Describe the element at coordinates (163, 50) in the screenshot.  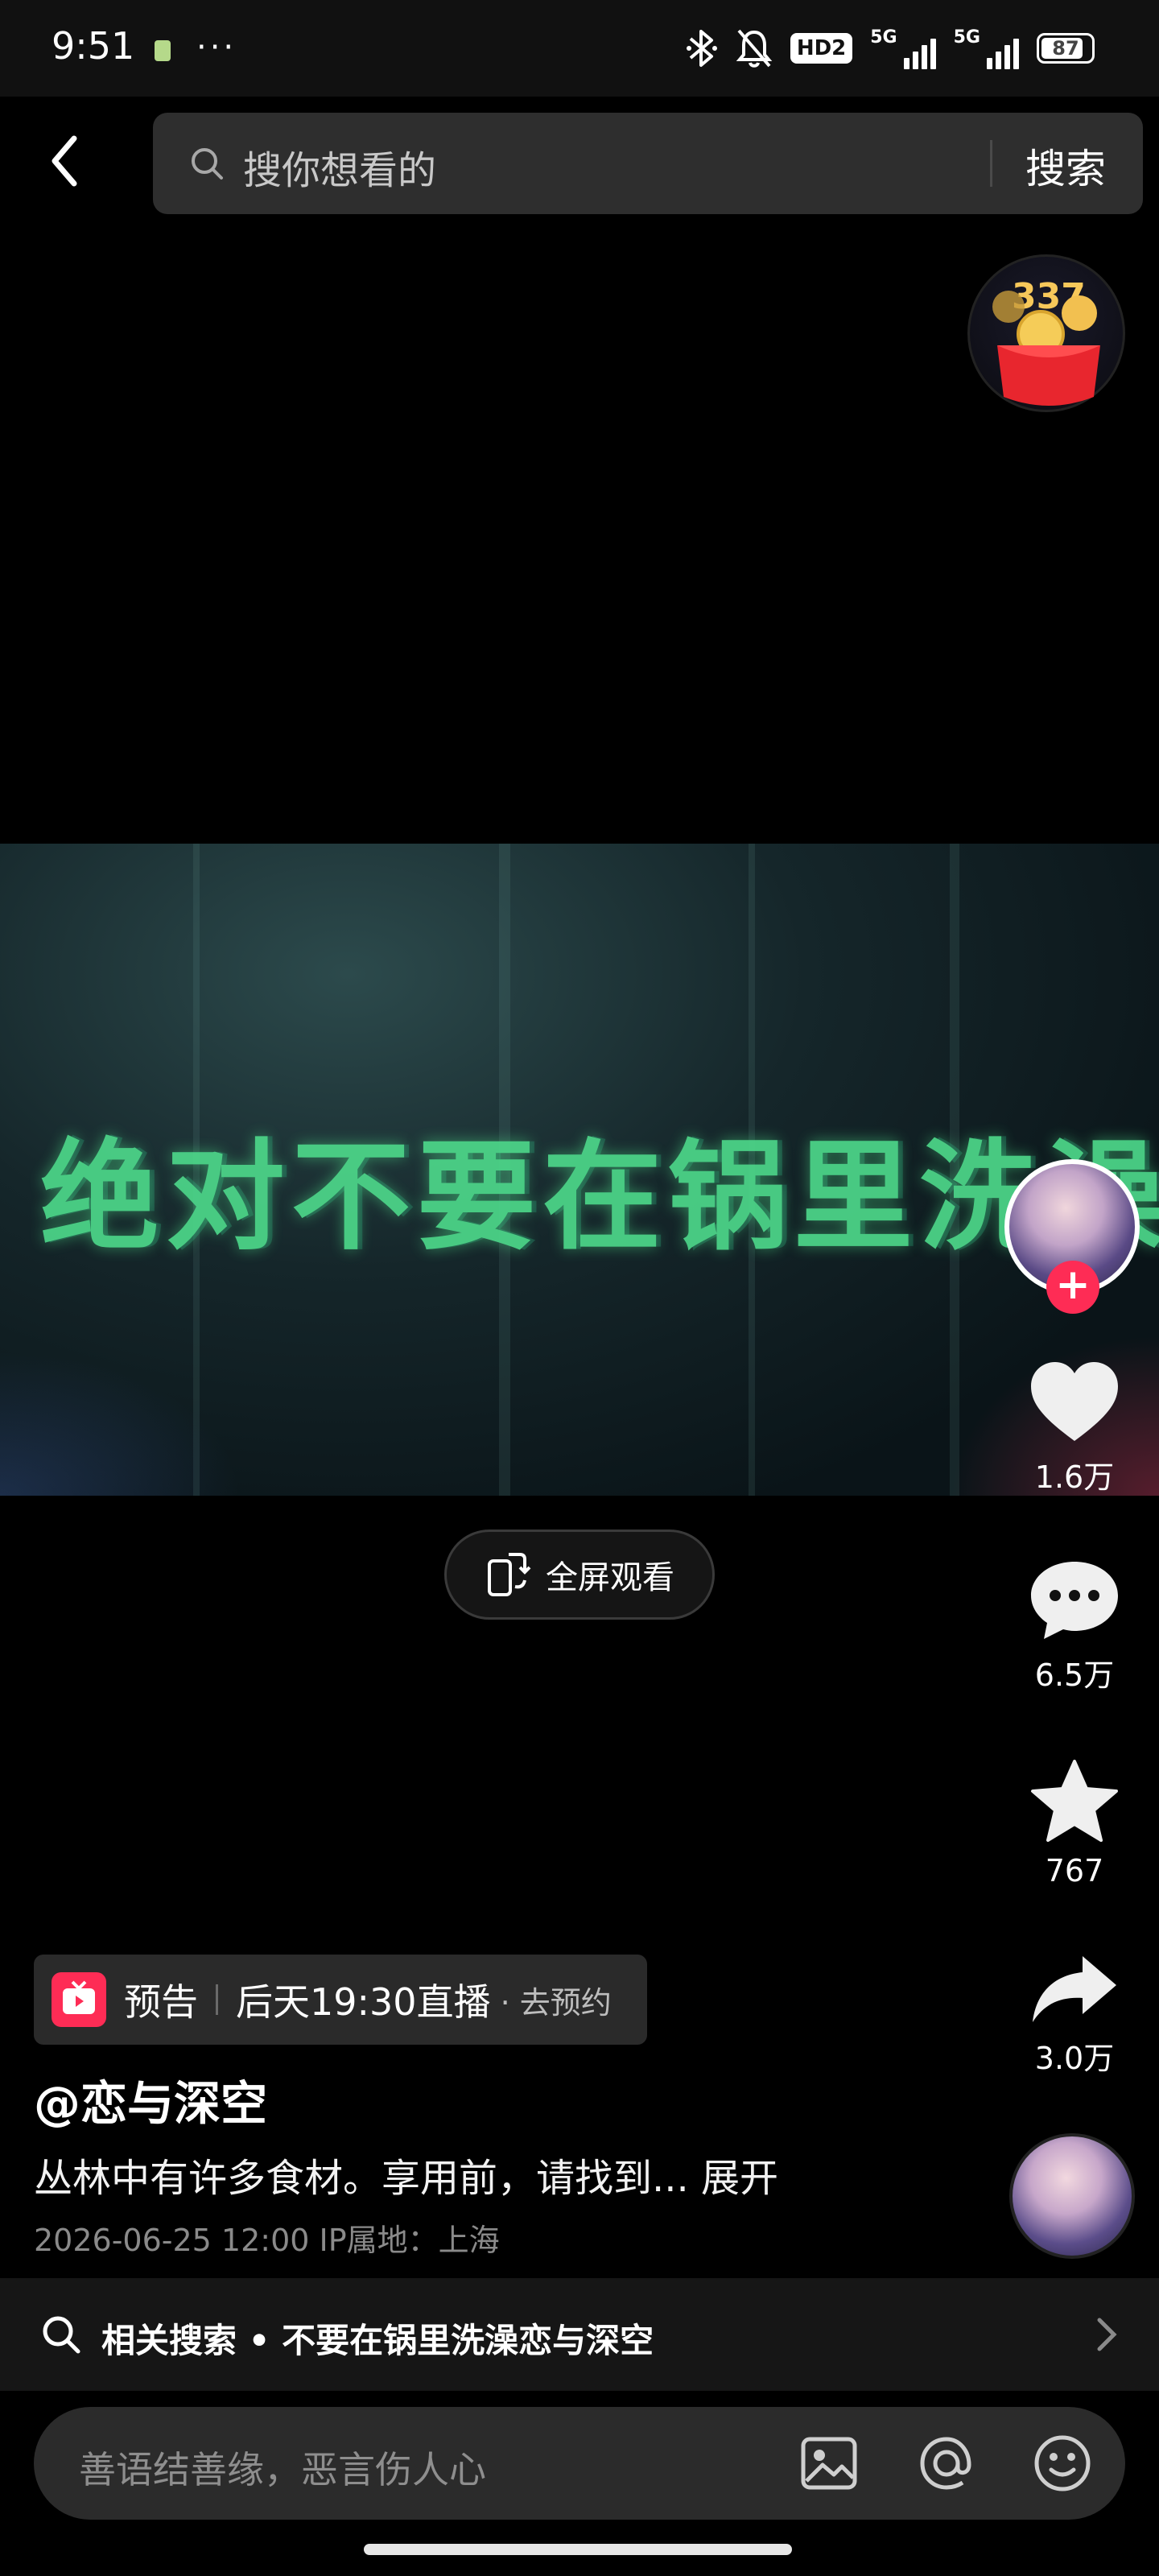
I see `notification-icon` at that location.